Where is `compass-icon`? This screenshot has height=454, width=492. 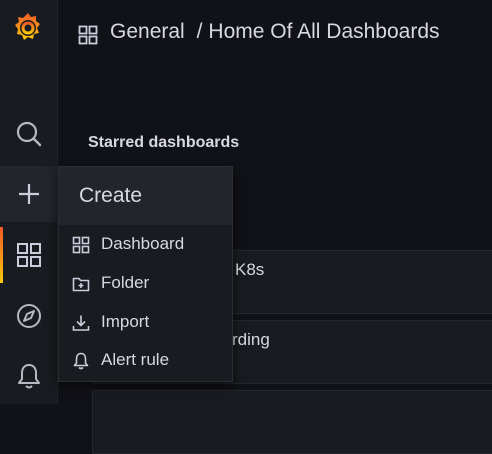
compass-icon is located at coordinates (28, 316).